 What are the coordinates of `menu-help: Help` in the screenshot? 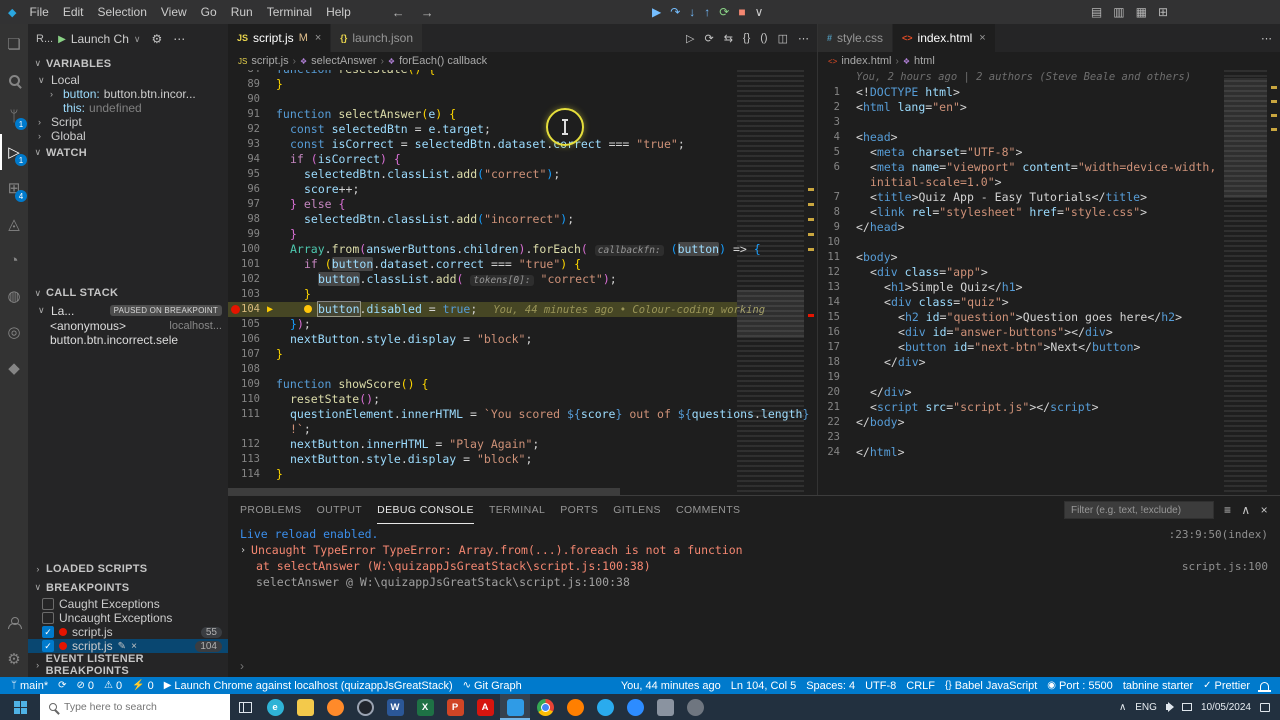 It's located at (338, 12).